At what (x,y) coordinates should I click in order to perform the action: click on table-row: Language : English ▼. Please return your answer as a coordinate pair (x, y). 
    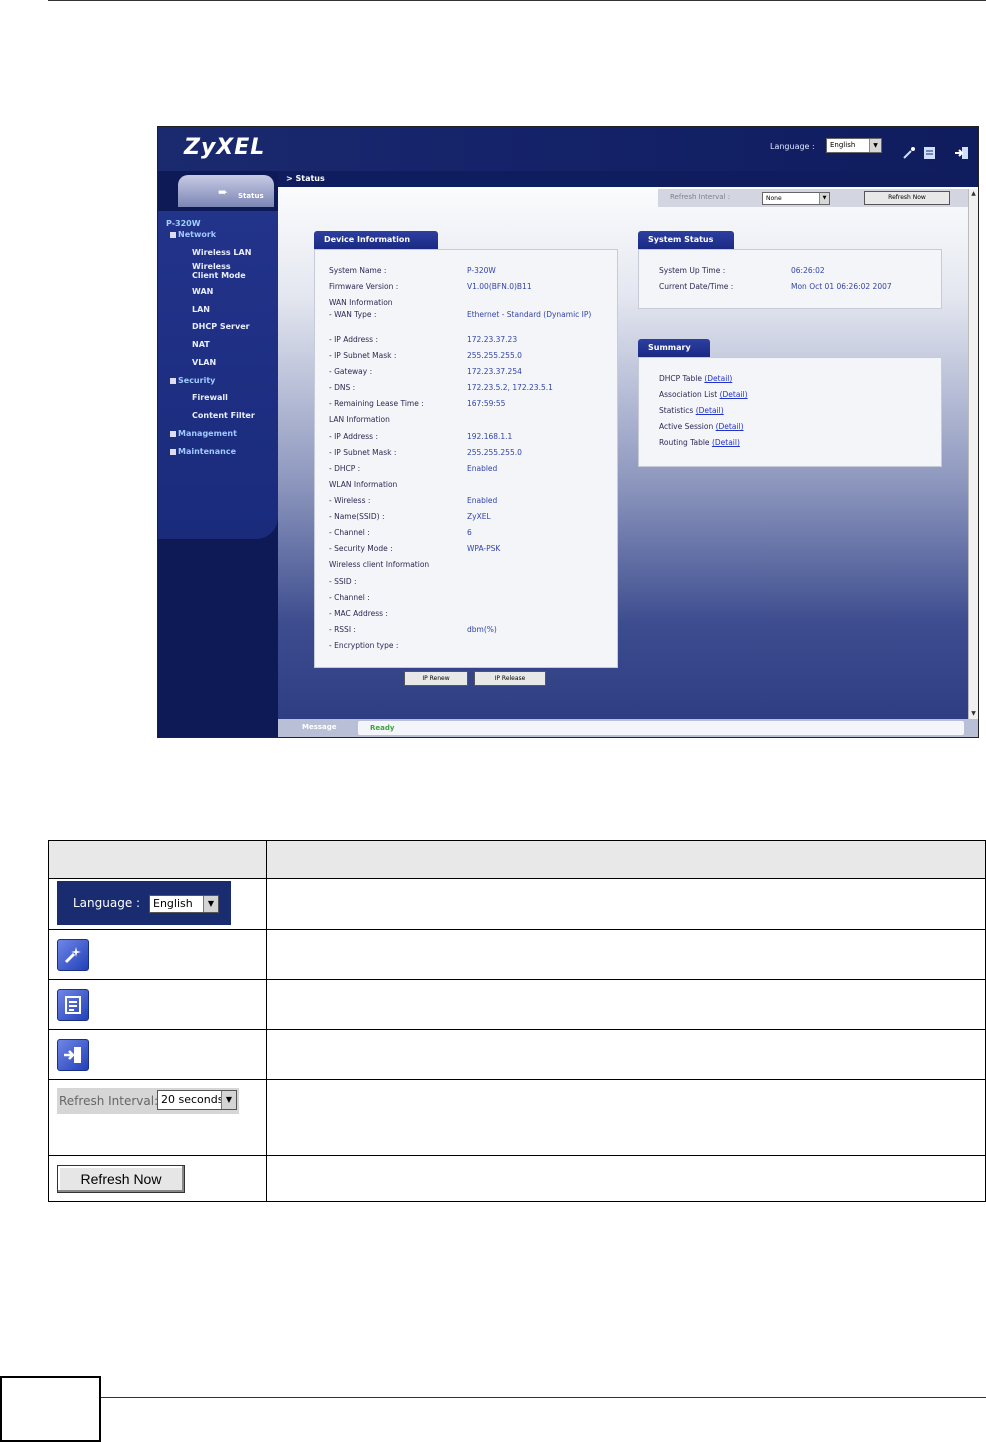
    Looking at the image, I should click on (517, 904).